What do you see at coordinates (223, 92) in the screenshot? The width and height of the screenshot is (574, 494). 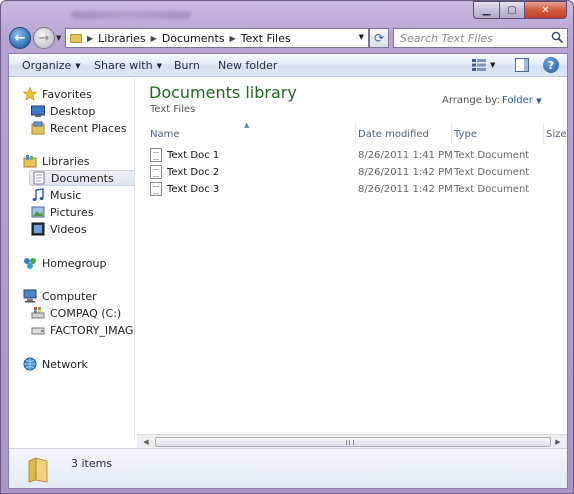 I see `library-title: Documents library` at bounding box center [223, 92].